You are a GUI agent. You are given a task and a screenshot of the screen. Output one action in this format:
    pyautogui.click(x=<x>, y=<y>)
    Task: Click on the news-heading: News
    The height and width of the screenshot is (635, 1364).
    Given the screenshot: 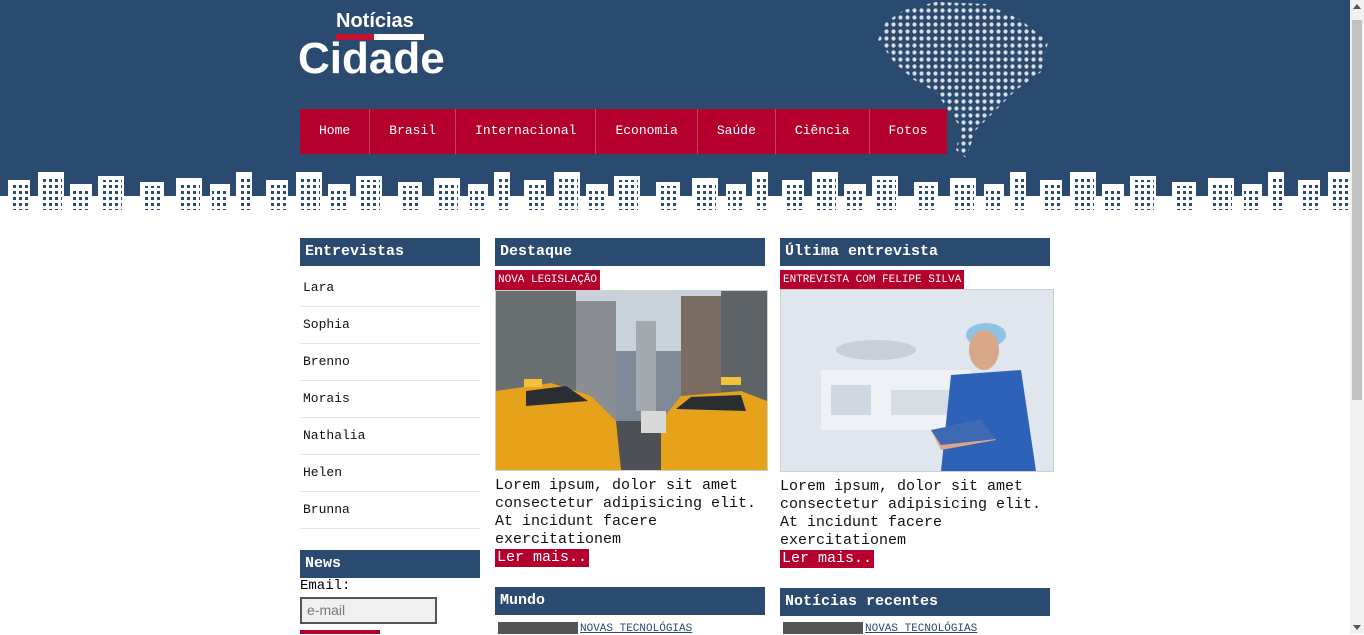 What is the action you would take?
    pyautogui.click(x=390, y=564)
    